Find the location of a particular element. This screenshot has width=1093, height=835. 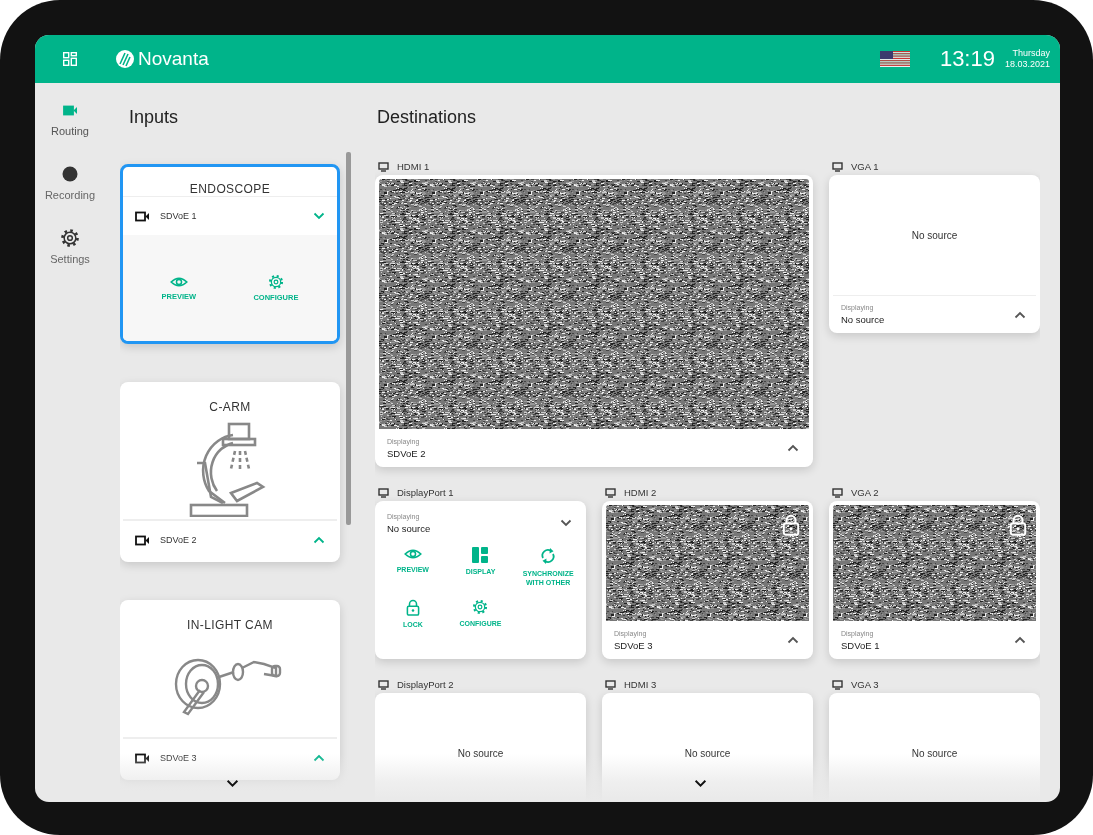

output-name: HDMI 1 is located at coordinates (413, 166).